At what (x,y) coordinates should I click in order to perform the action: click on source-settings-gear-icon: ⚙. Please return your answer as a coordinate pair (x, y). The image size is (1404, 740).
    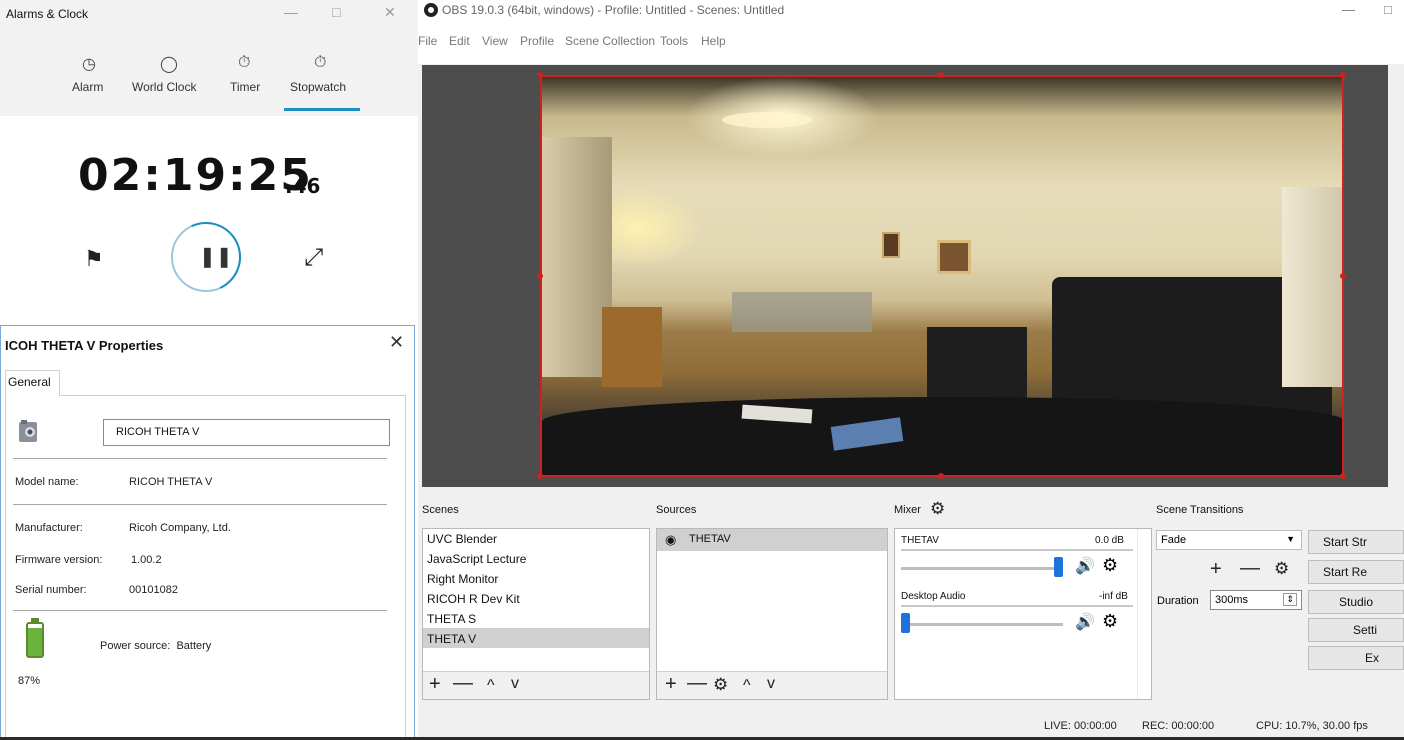
    Looking at the image, I should click on (720, 684).